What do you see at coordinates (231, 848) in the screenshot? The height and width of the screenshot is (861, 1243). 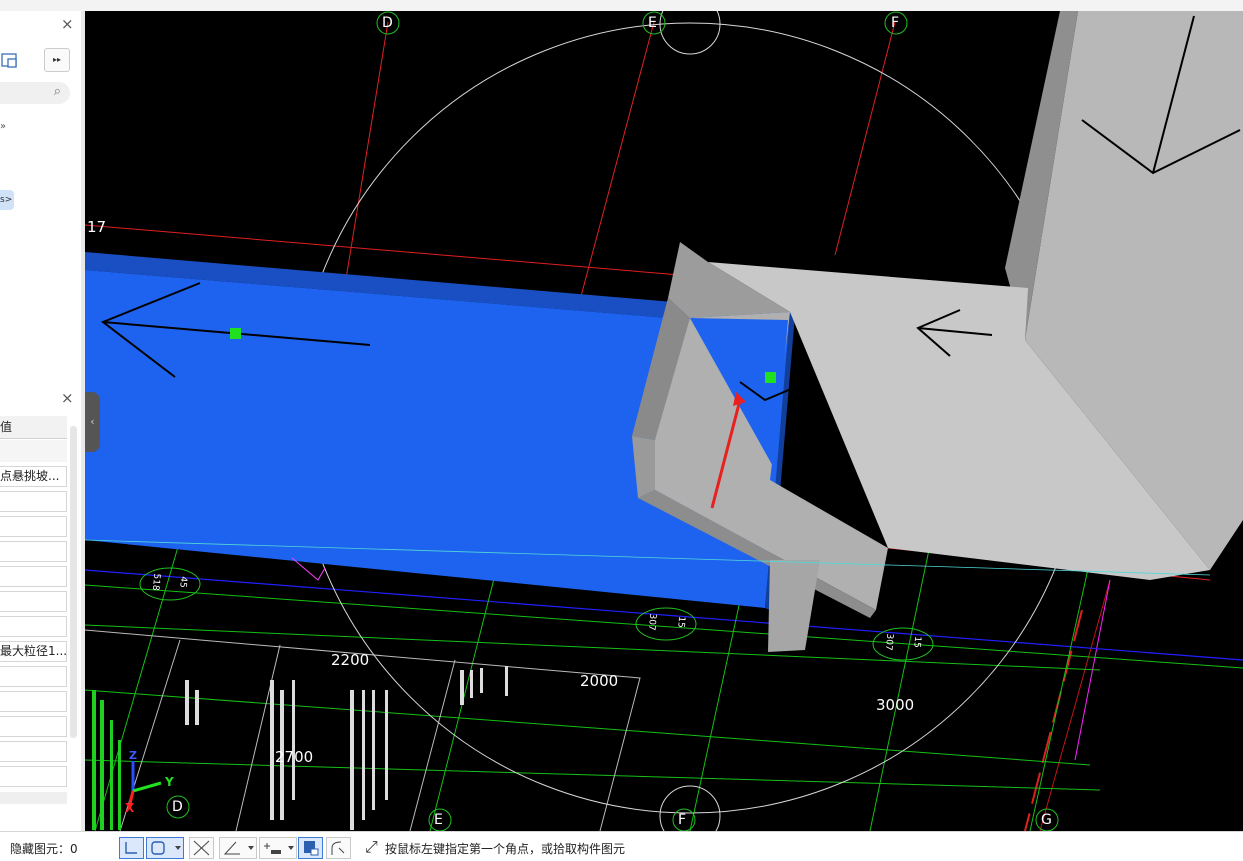 I see `angle-icon` at bounding box center [231, 848].